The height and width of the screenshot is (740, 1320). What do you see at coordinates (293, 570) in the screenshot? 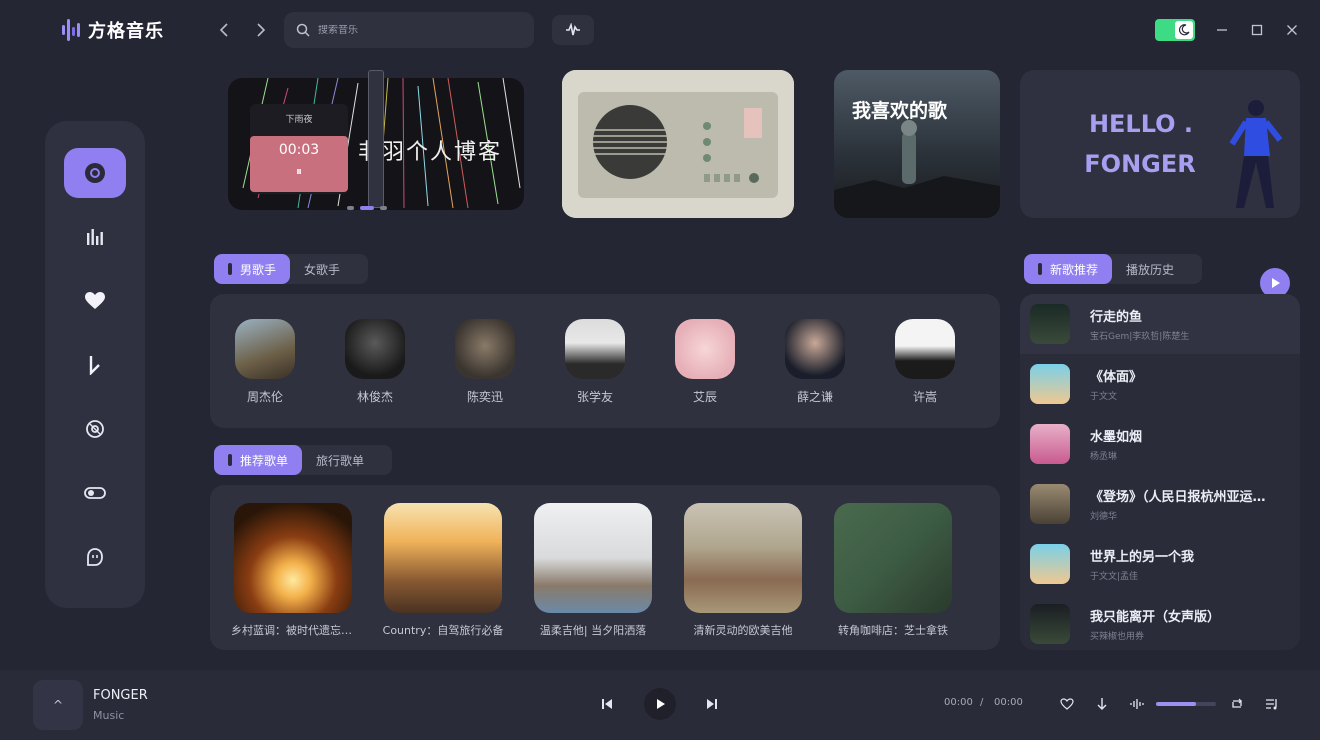
I see `playlist-item: 乡村蓝调：被时代遗忘的声音` at bounding box center [293, 570].